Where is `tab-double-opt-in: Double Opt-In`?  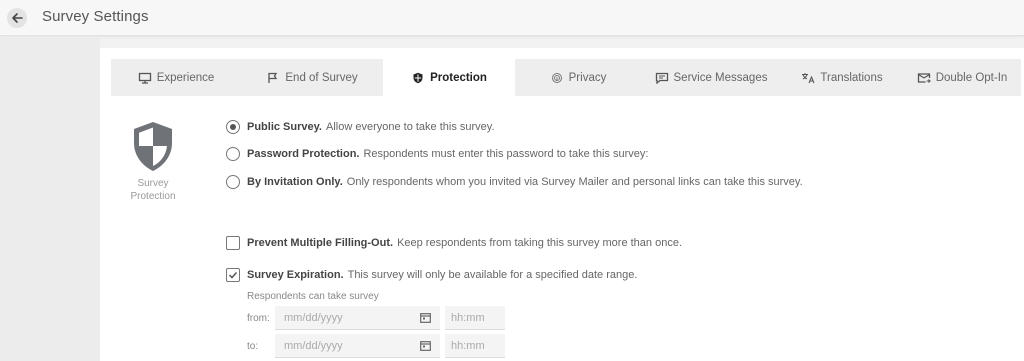 tab-double-opt-in: Double Opt-In is located at coordinates (962, 77).